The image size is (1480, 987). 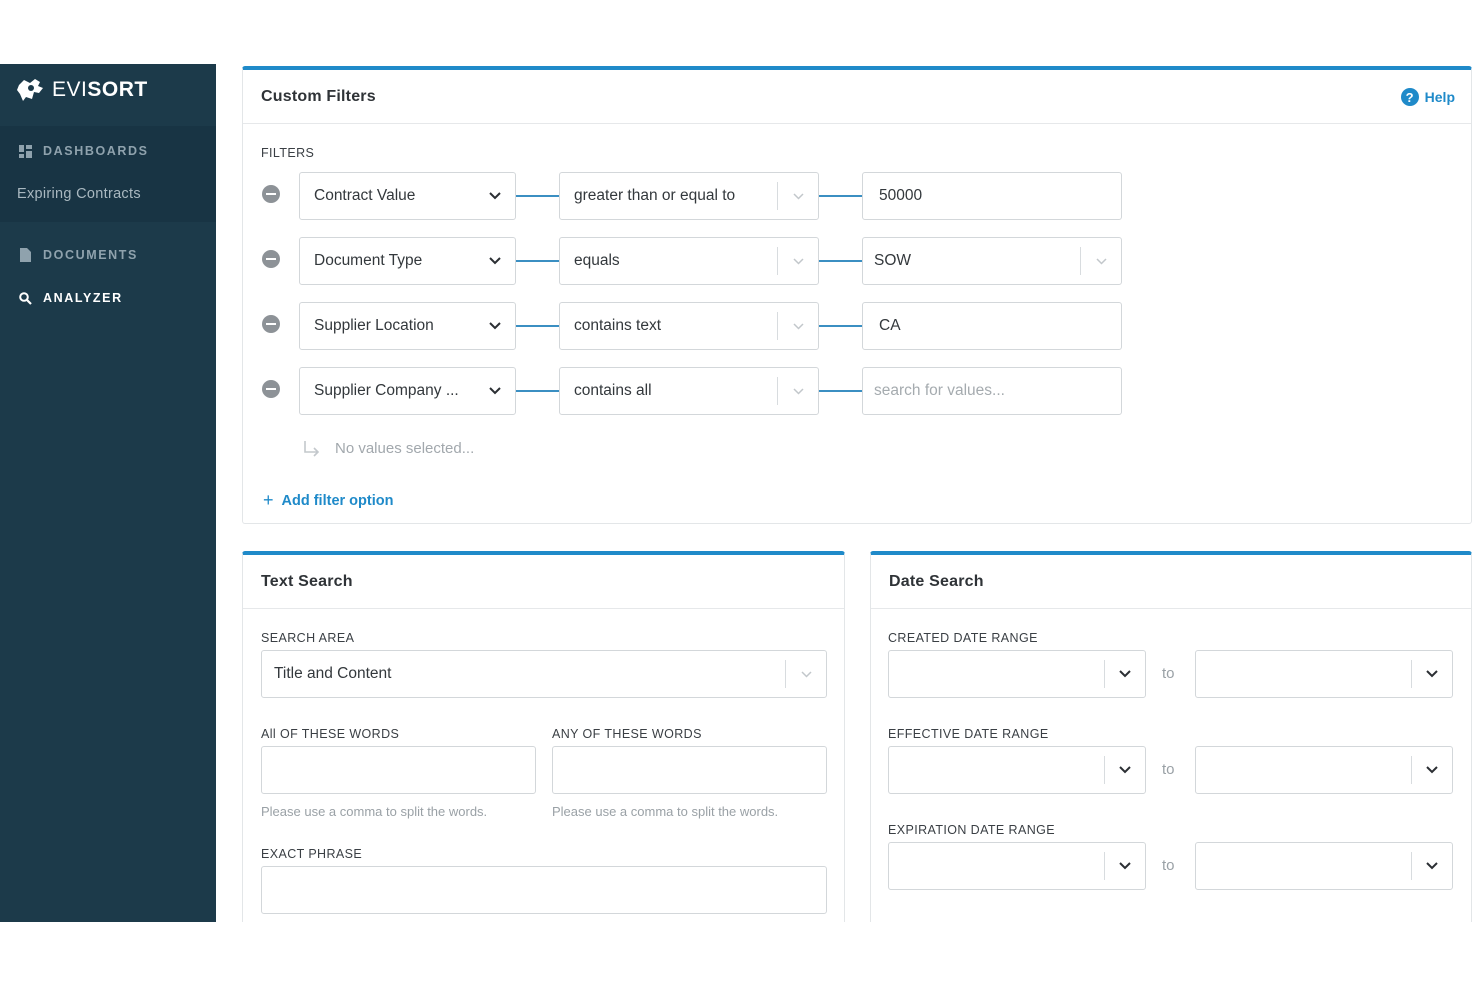 I want to click on all-words-hint: Please use a comma to split the words., so click(x=374, y=811).